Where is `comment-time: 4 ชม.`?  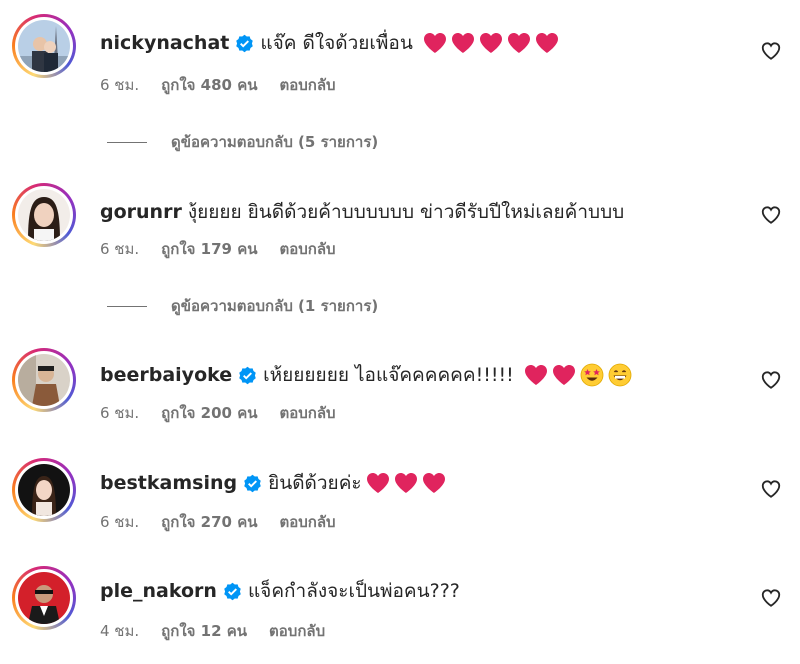
comment-time: 4 ชม. is located at coordinates (120, 631).